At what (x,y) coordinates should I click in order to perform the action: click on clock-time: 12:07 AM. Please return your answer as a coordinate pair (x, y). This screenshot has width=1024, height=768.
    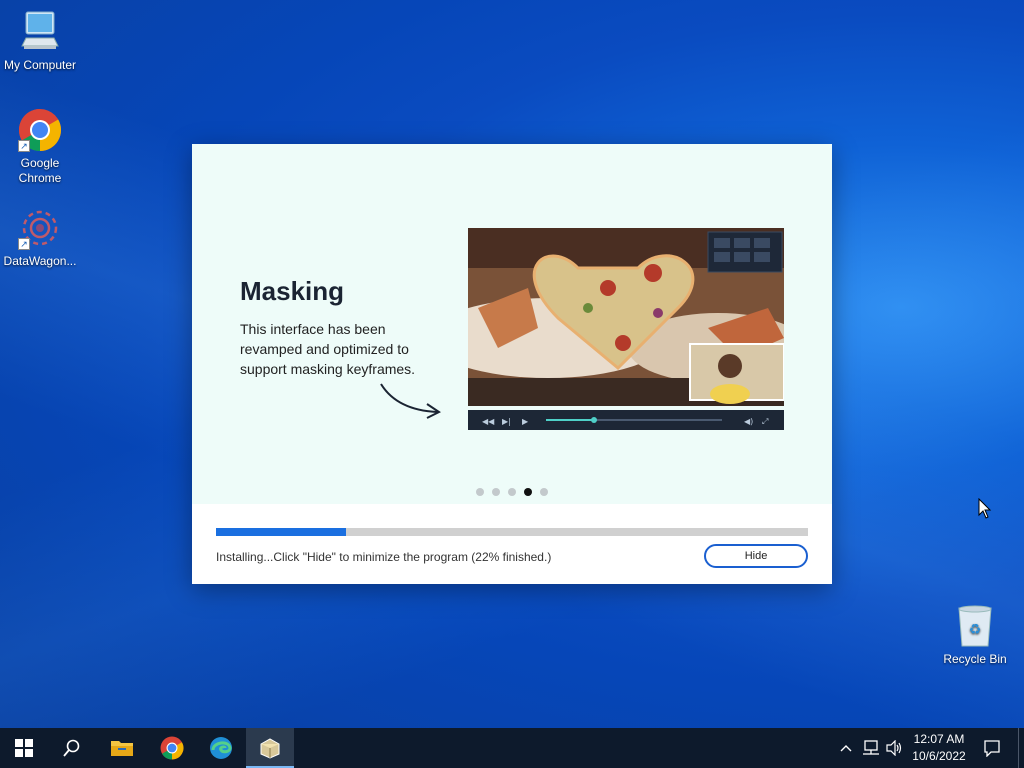
    Looking at the image, I should click on (939, 739).